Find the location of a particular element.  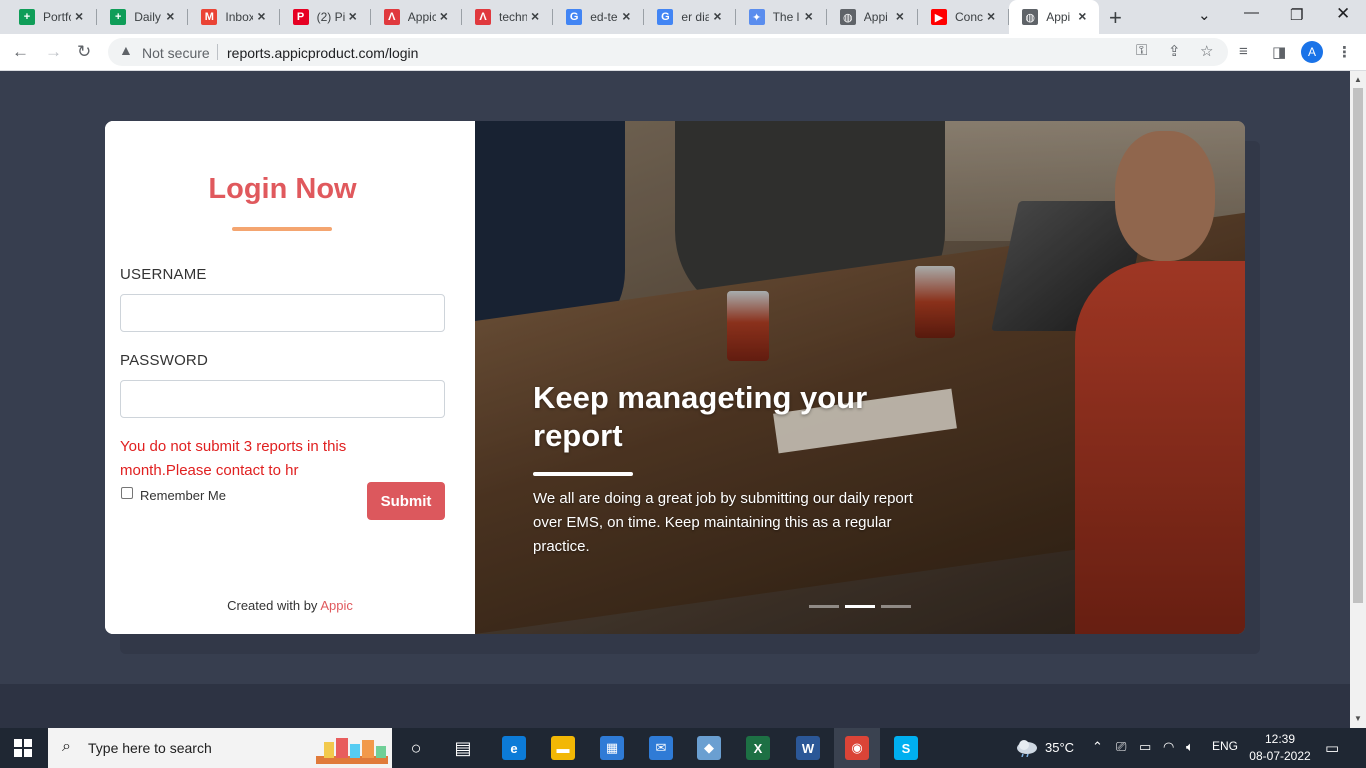

clock-date: 08-07-2022 is located at coordinates (1280, 756).